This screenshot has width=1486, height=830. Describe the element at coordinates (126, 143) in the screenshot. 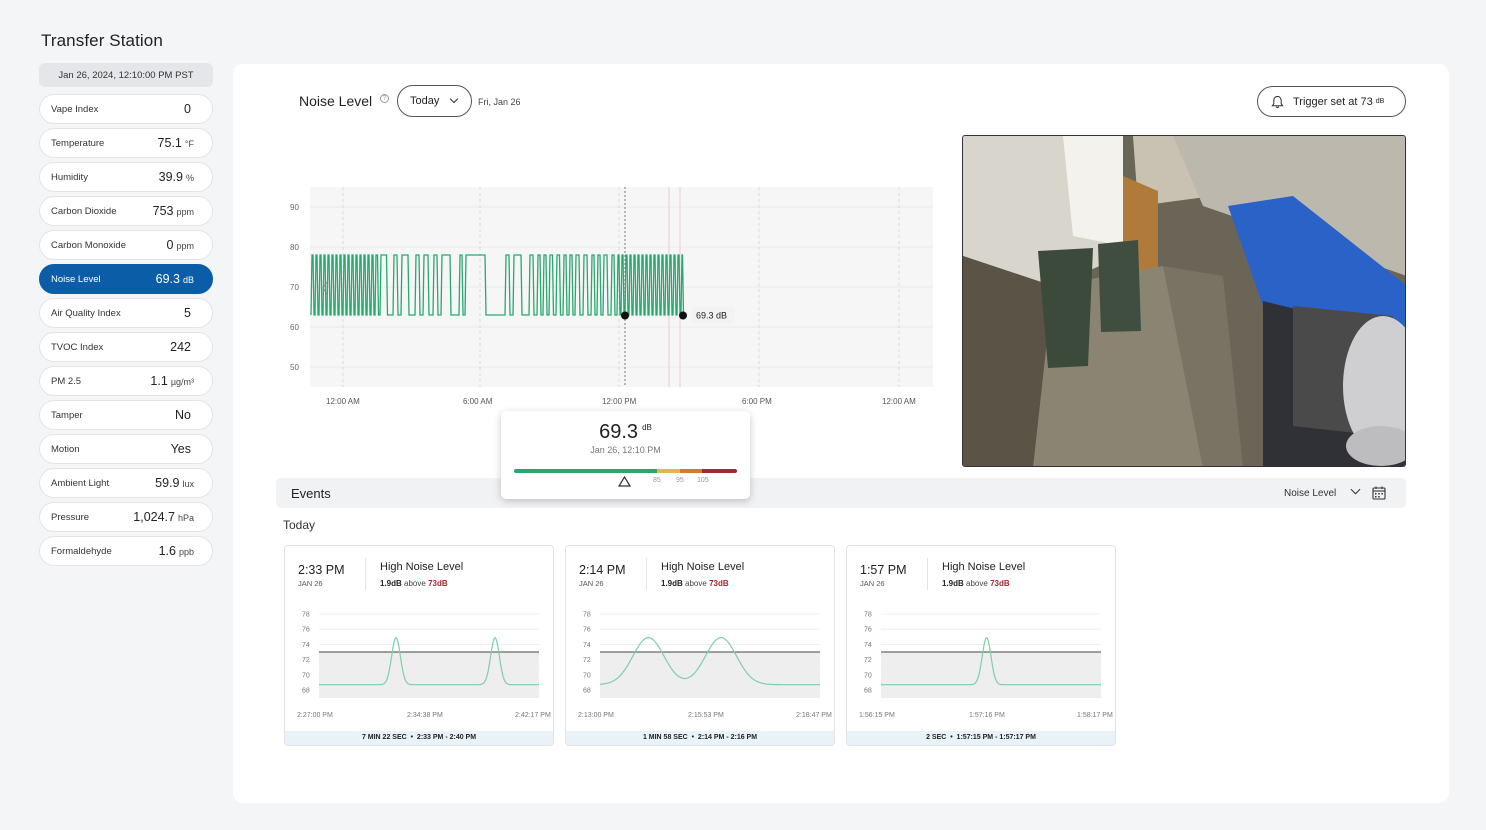

I see `sensor-item: Temperature 75.1 °F` at that location.